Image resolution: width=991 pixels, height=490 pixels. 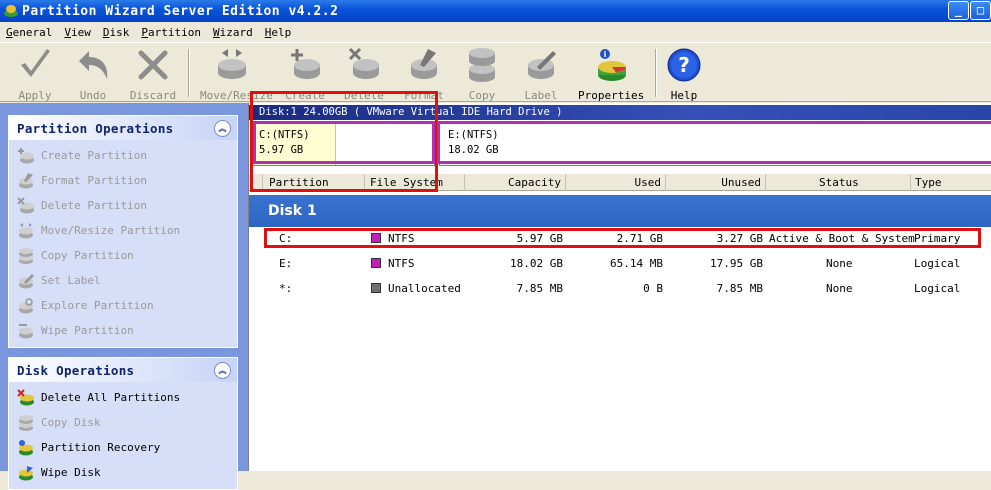 I want to click on maximize-button: □, so click(x=980, y=10).